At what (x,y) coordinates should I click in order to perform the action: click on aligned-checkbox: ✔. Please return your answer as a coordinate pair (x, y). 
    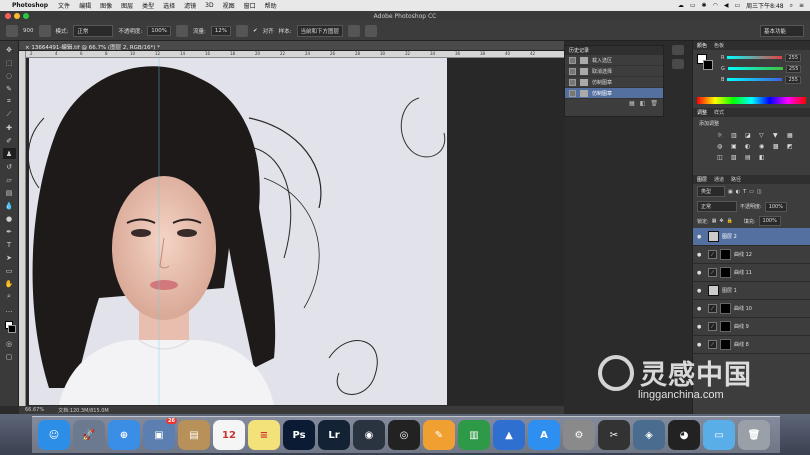
    Looking at the image, I should click on (255, 31).